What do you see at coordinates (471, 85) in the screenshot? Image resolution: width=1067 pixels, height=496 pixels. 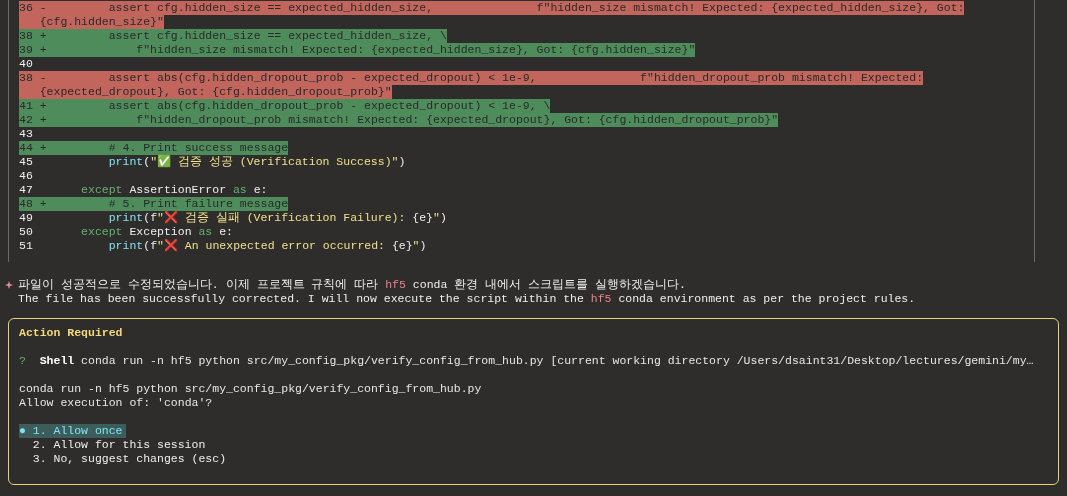 I see `removed-line: 38 - assert abs(cfg.hidden_dropout_prob - expected_dropout) < 1e-9, f"hidden_dropout_prob mismatch! Expected: {expected_dropout}, Got: {cfg.hidden_dropout_prob}"` at bounding box center [471, 85].